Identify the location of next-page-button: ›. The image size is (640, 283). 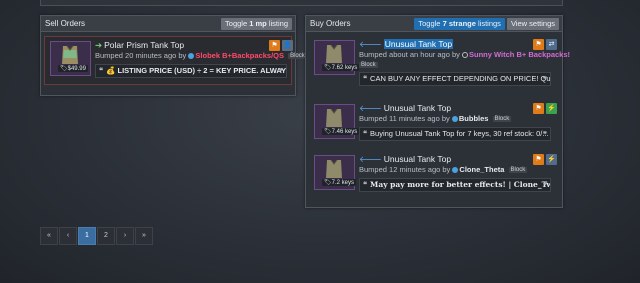
(125, 236).